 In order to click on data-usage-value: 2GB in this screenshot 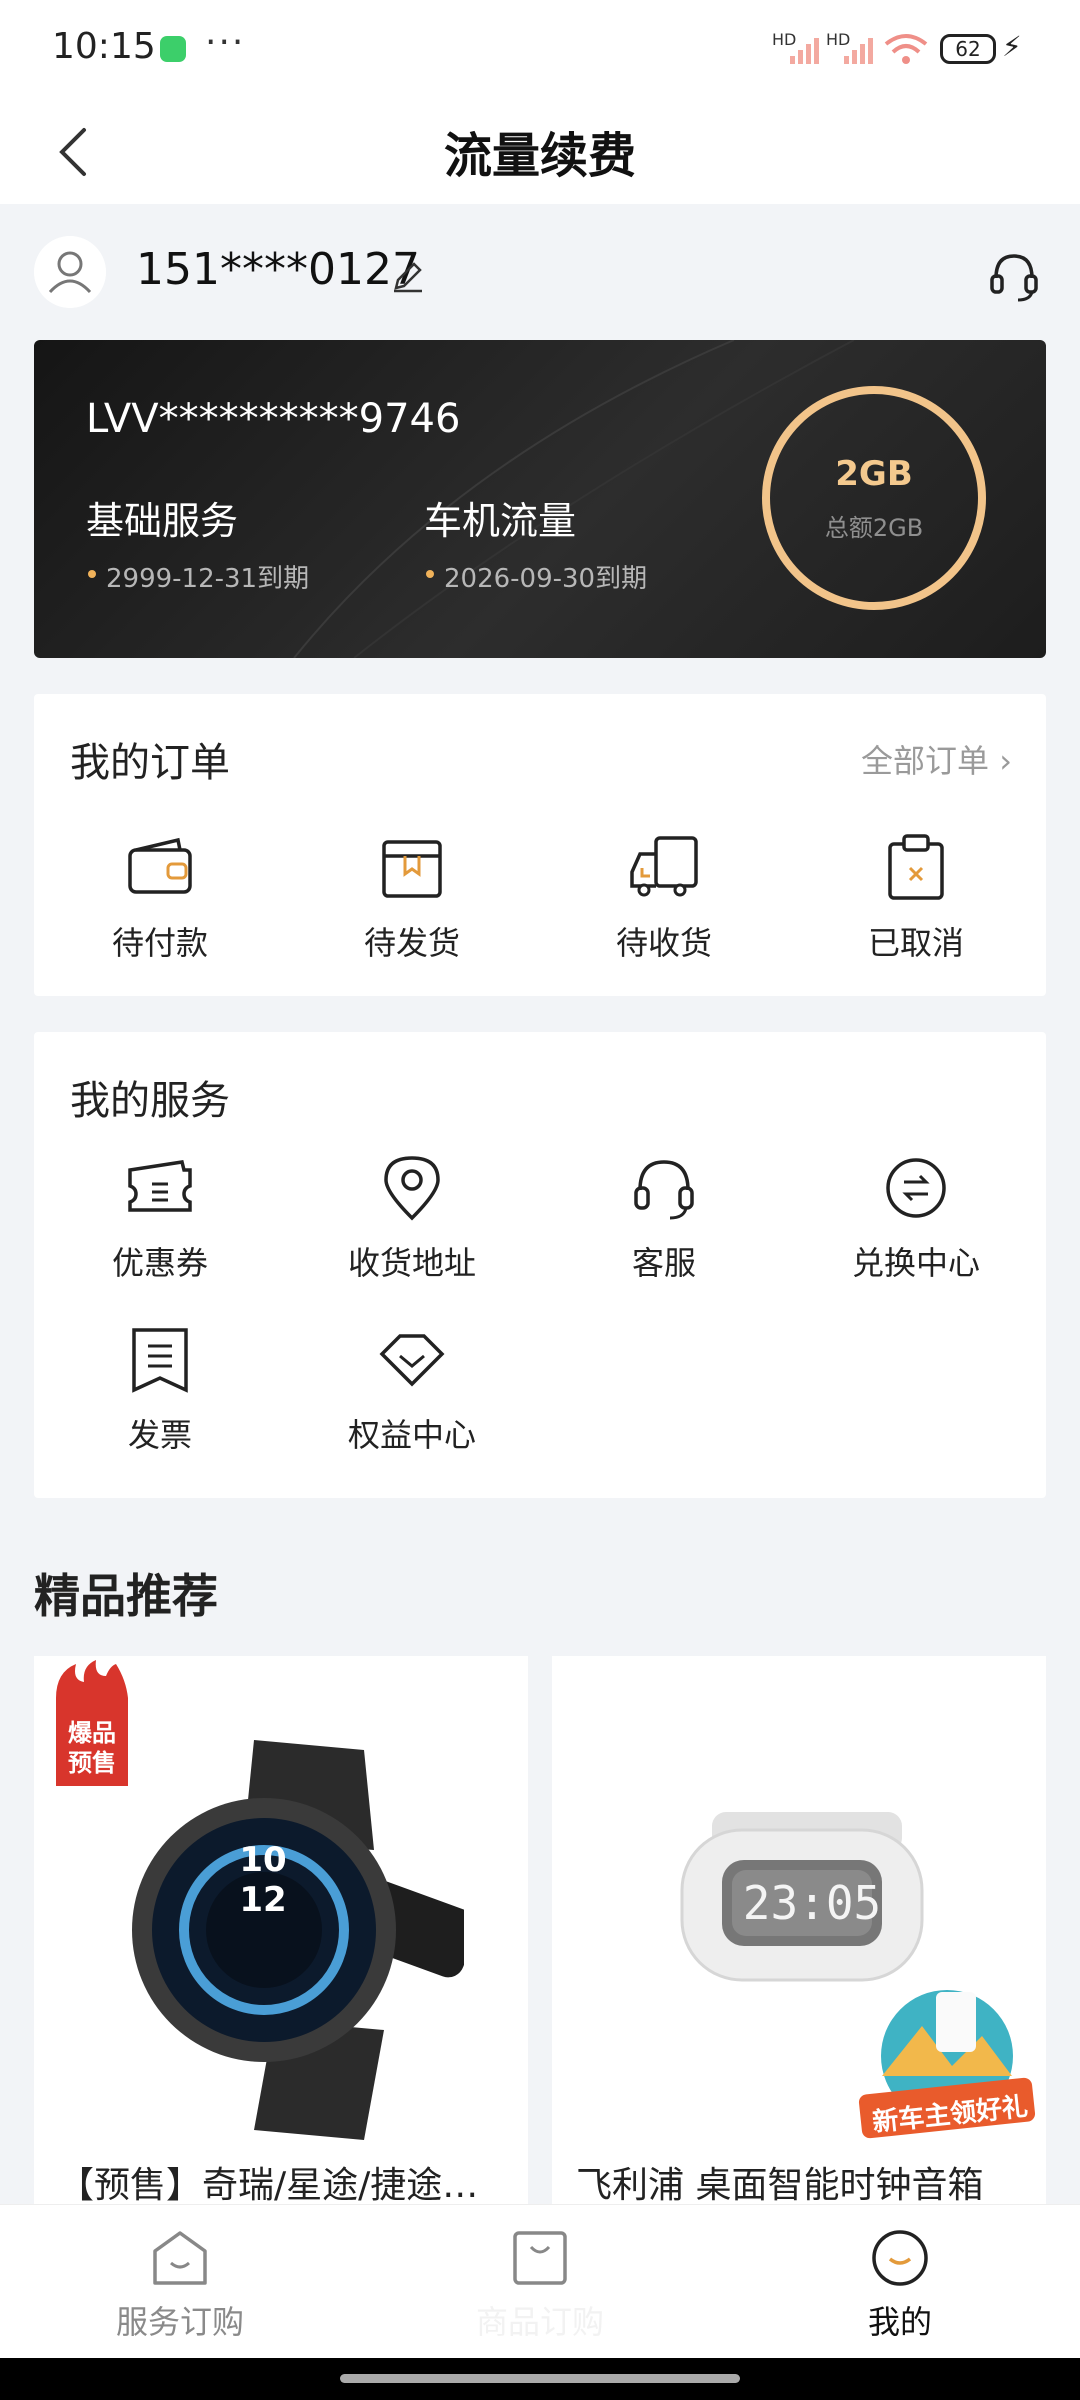, I will do `click(874, 474)`.